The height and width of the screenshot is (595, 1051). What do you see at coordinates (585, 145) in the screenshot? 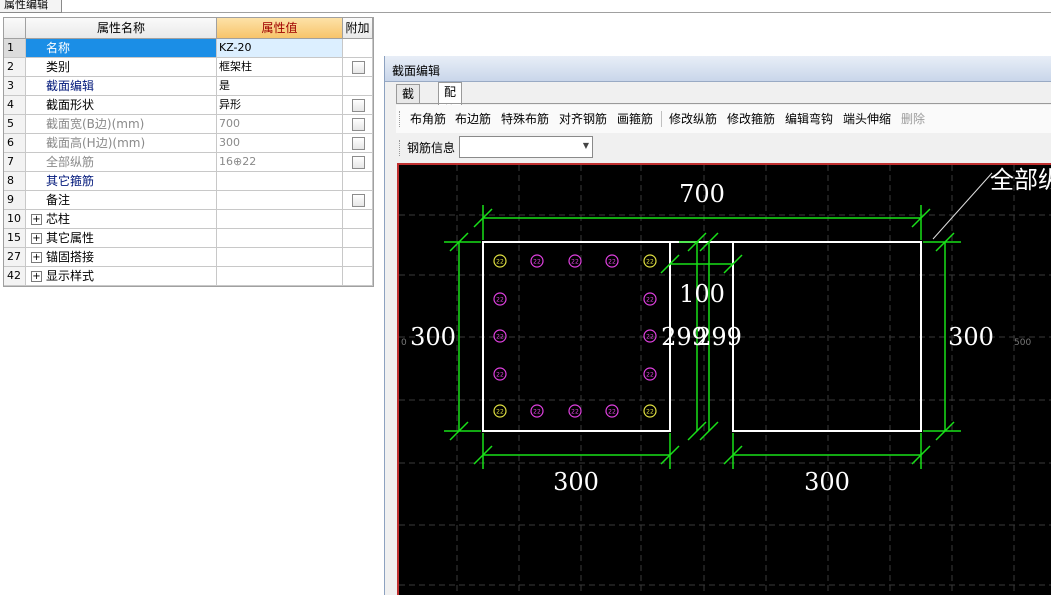
I see `chevron-down-icon: ▼` at bounding box center [585, 145].